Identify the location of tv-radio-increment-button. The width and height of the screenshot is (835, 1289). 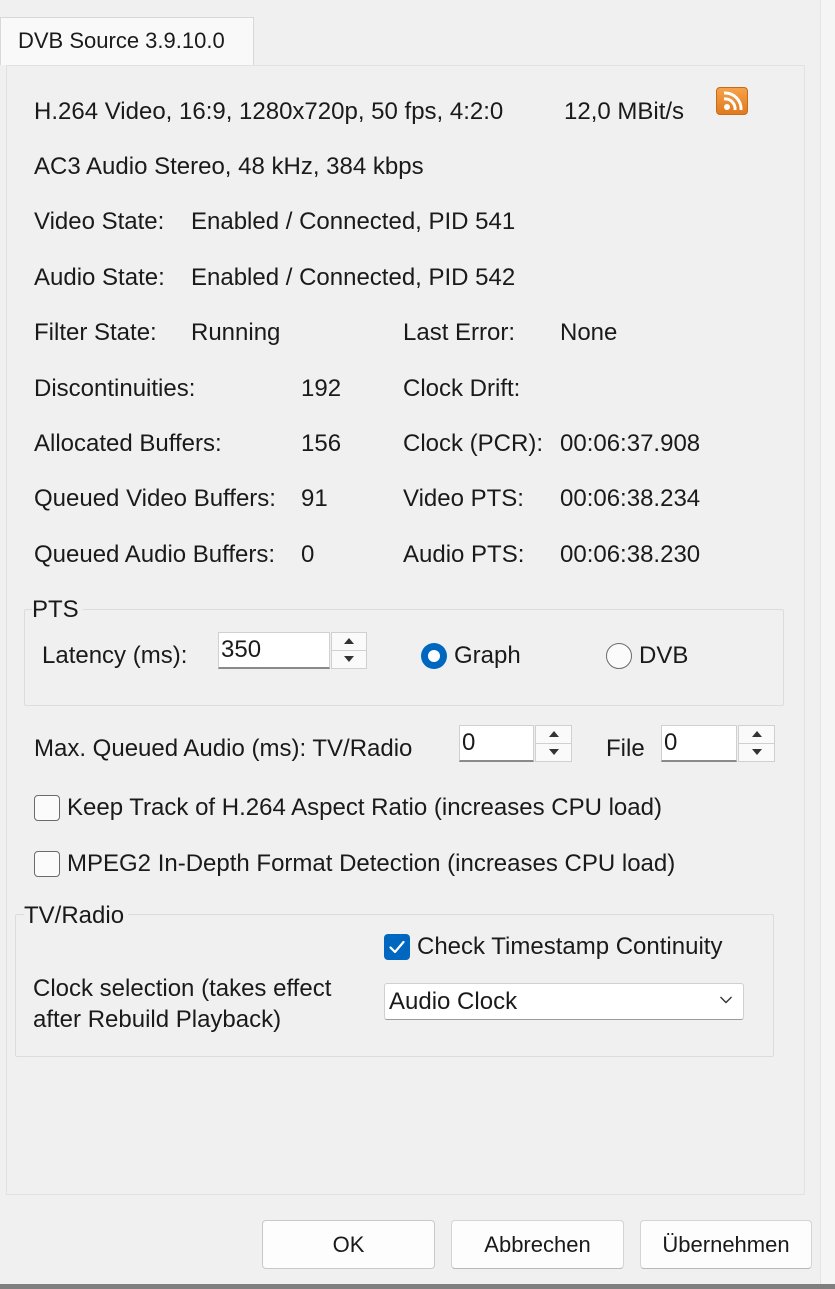
(553, 735).